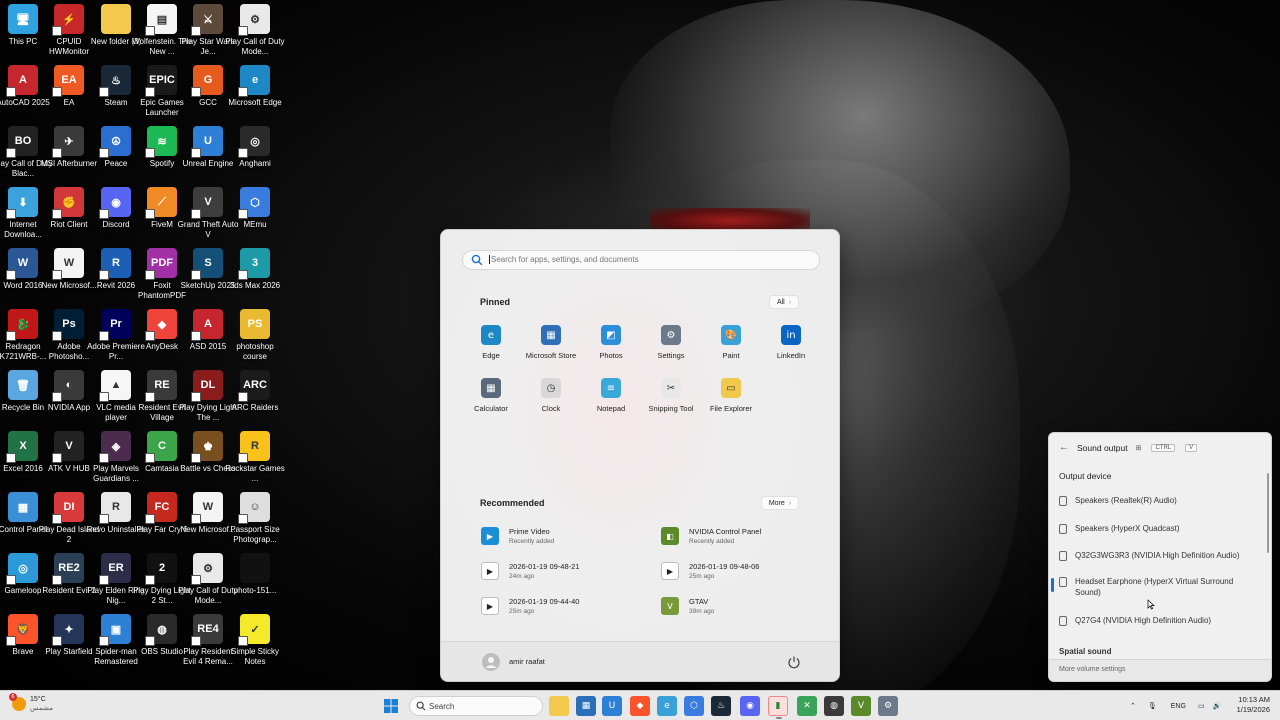 The image size is (1280, 720). Describe the element at coordinates (611, 395) in the screenshot. I see `pinned-app-notepad: ≡ Notepad` at that location.